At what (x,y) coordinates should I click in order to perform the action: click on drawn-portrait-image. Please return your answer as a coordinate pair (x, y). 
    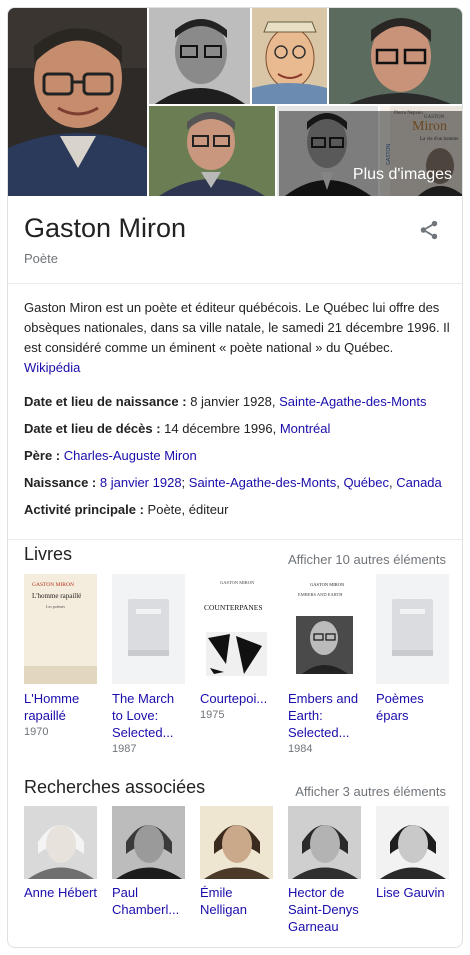
    Looking at the image, I should click on (289, 56).